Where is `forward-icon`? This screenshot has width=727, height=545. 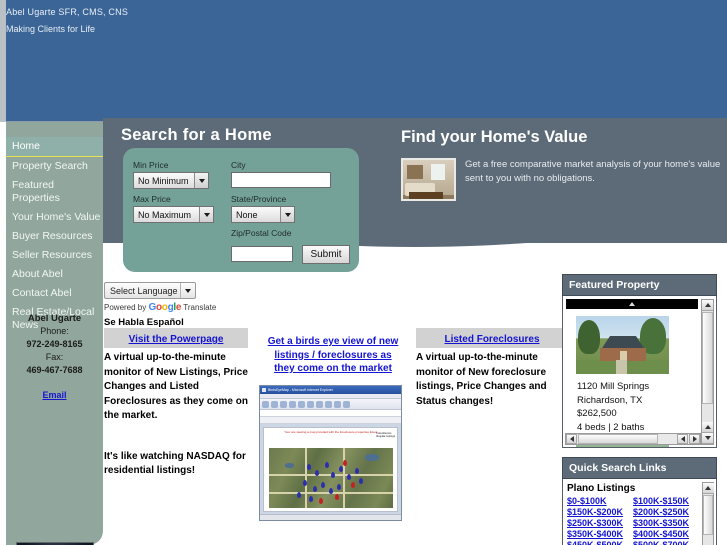
forward-icon is located at coordinates (274, 404).